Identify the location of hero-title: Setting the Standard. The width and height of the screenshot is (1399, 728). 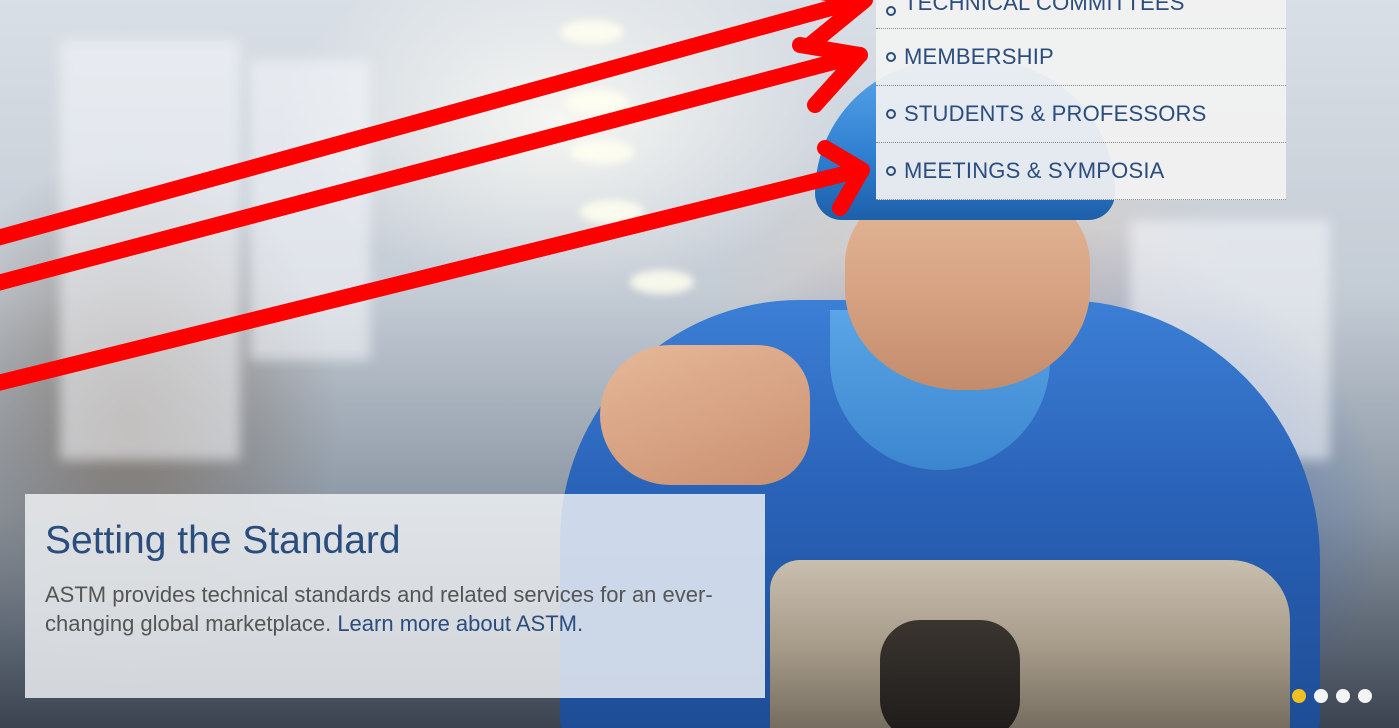
(223, 540).